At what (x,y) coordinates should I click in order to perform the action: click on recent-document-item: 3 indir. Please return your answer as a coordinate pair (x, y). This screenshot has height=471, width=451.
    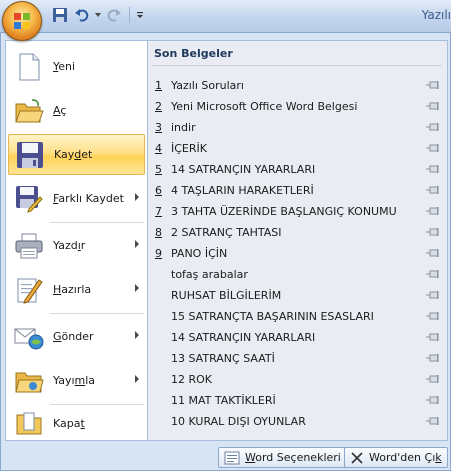
    Looking at the image, I should click on (298, 127).